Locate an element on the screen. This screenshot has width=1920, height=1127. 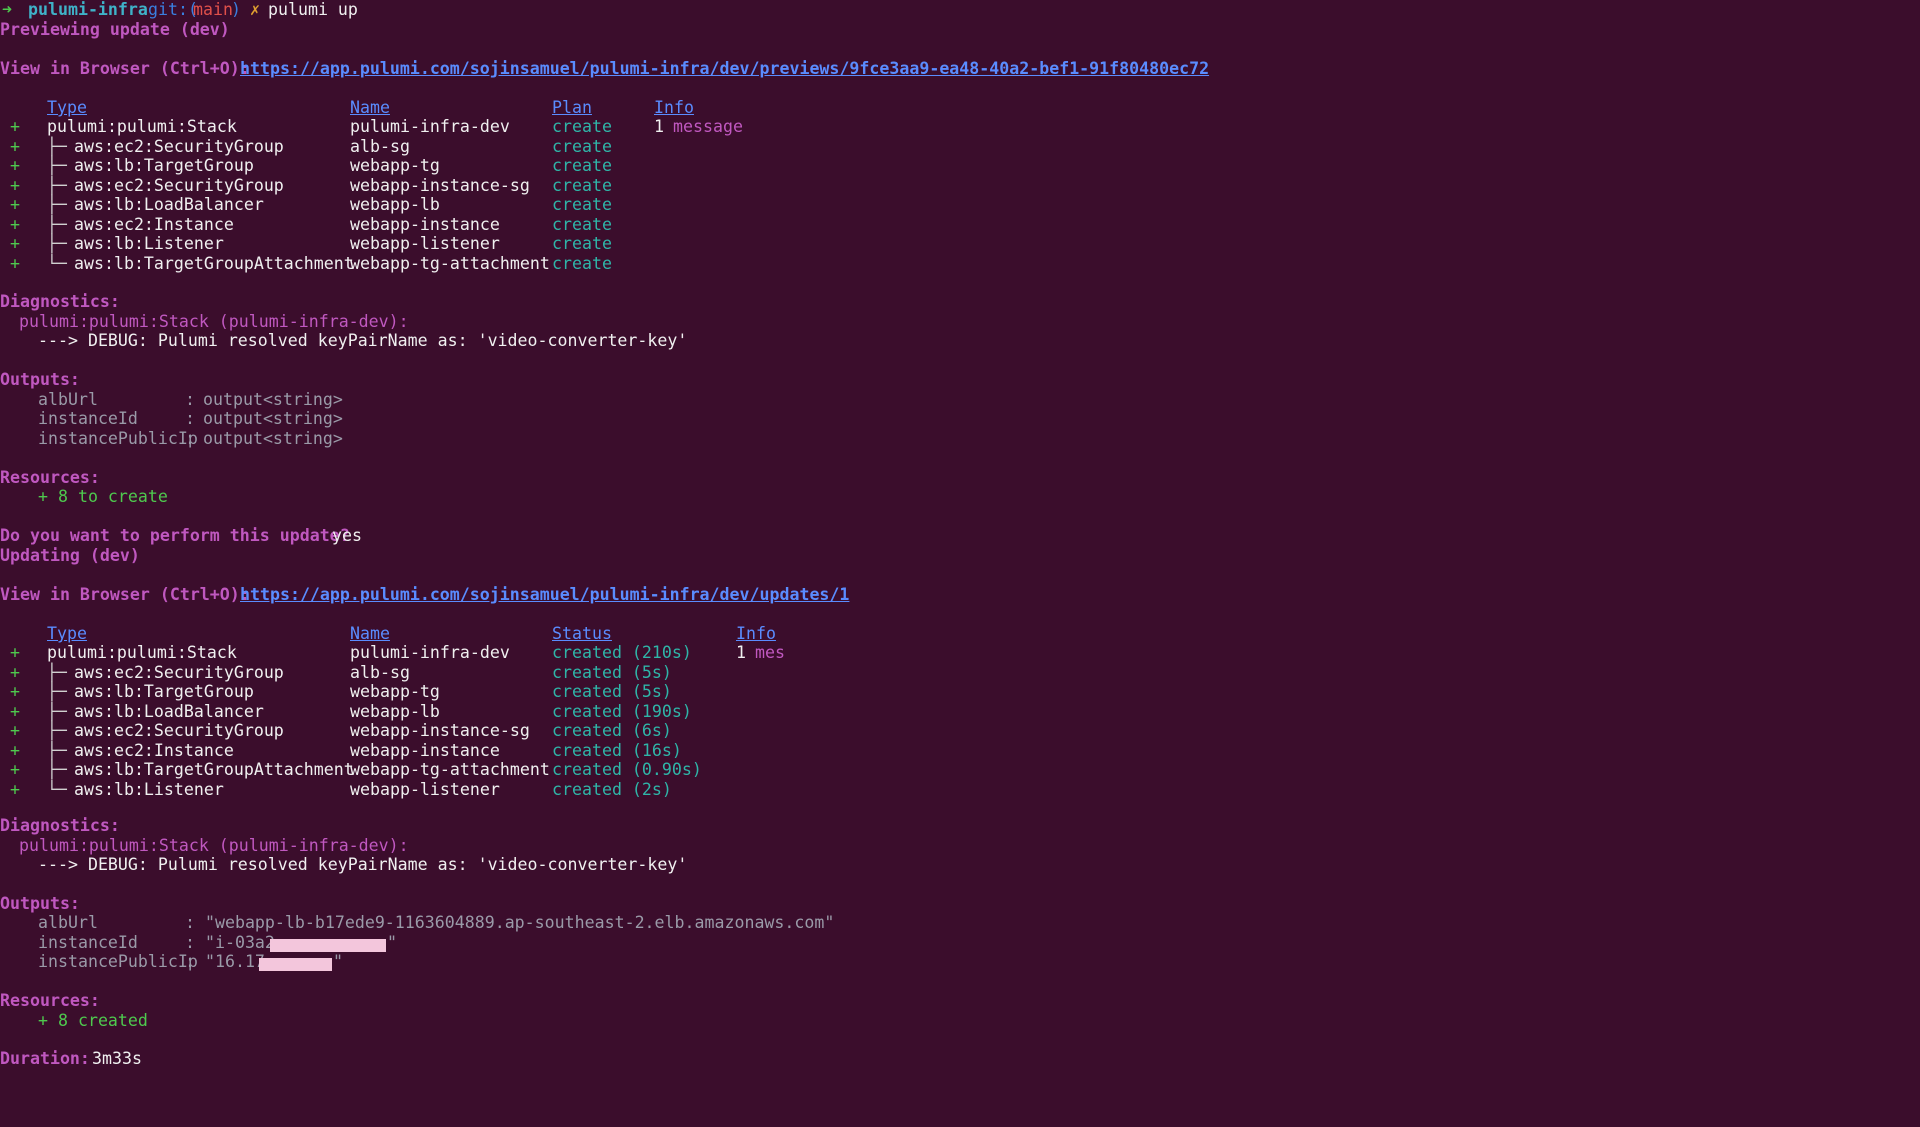
prompt-branch: main is located at coordinates (213, 9).